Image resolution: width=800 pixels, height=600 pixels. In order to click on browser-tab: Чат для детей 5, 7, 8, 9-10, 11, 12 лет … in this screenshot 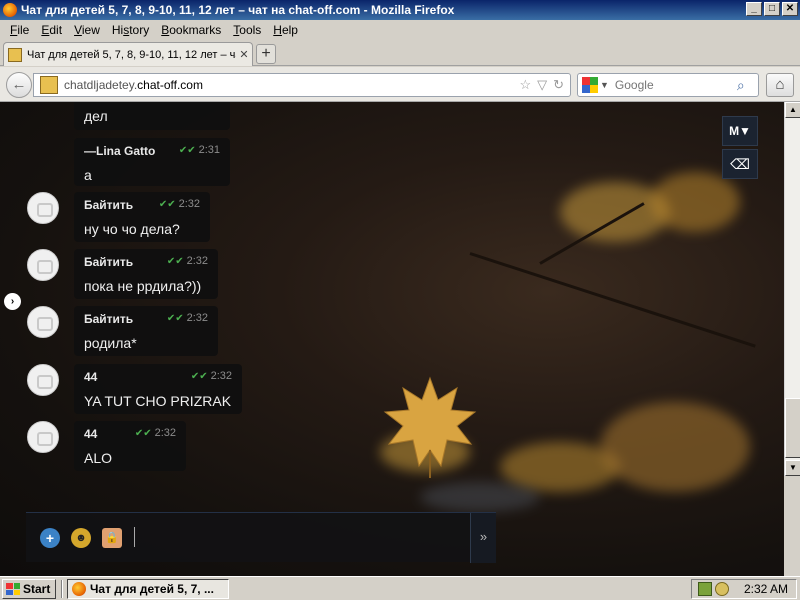, I will do `click(128, 54)`.